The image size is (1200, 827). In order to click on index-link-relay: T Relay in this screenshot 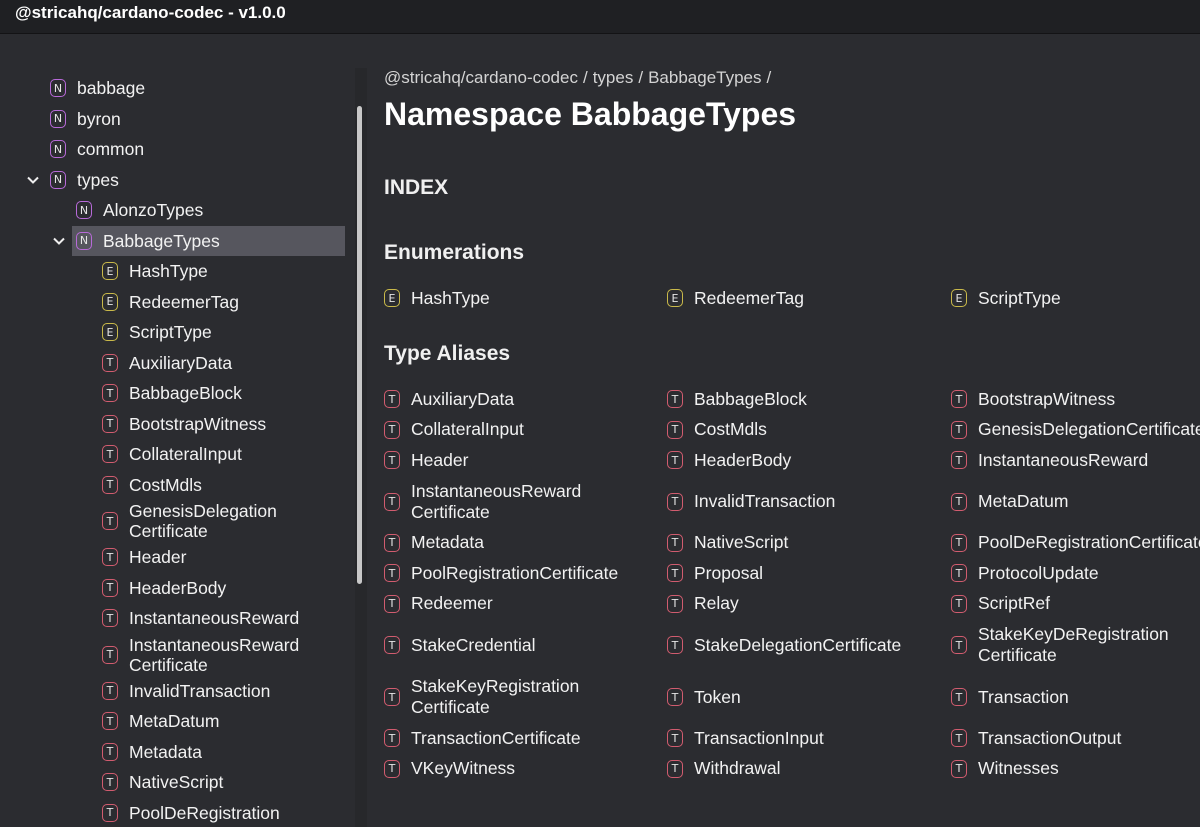, I will do `click(703, 604)`.